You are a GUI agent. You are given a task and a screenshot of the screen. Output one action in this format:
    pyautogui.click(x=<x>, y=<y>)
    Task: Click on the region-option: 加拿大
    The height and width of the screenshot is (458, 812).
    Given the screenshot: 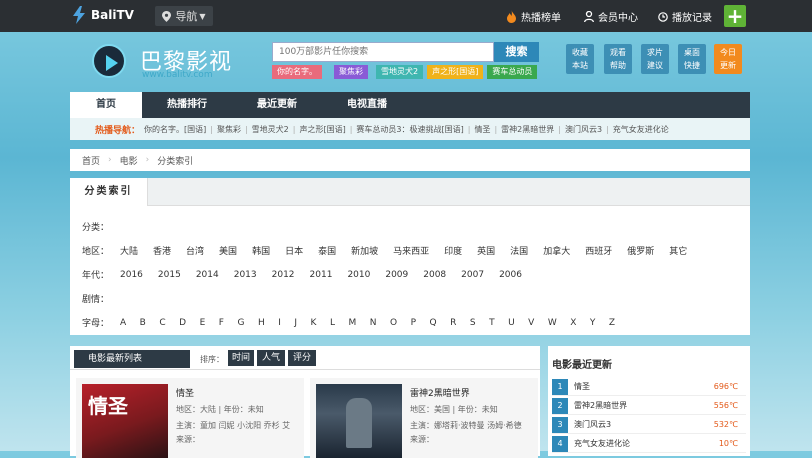 What is the action you would take?
    pyautogui.click(x=556, y=250)
    